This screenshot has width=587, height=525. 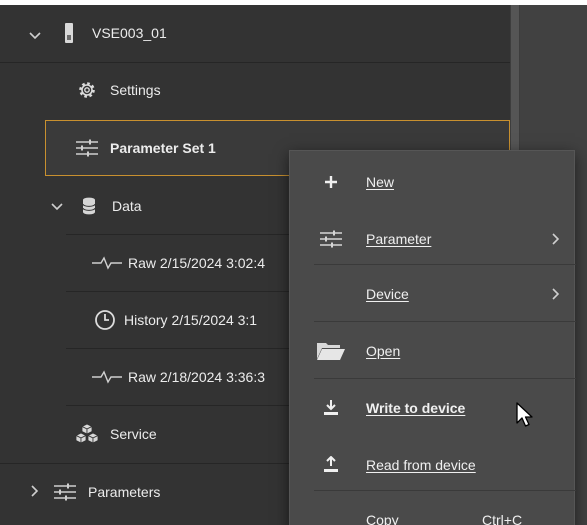 I want to click on download-icon, so click(x=331, y=408).